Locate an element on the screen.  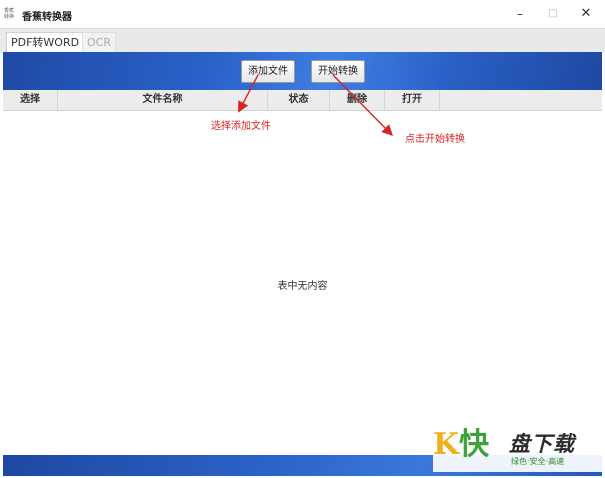
watermark-tagline: 绿色·安全·高速 is located at coordinates (538, 461).